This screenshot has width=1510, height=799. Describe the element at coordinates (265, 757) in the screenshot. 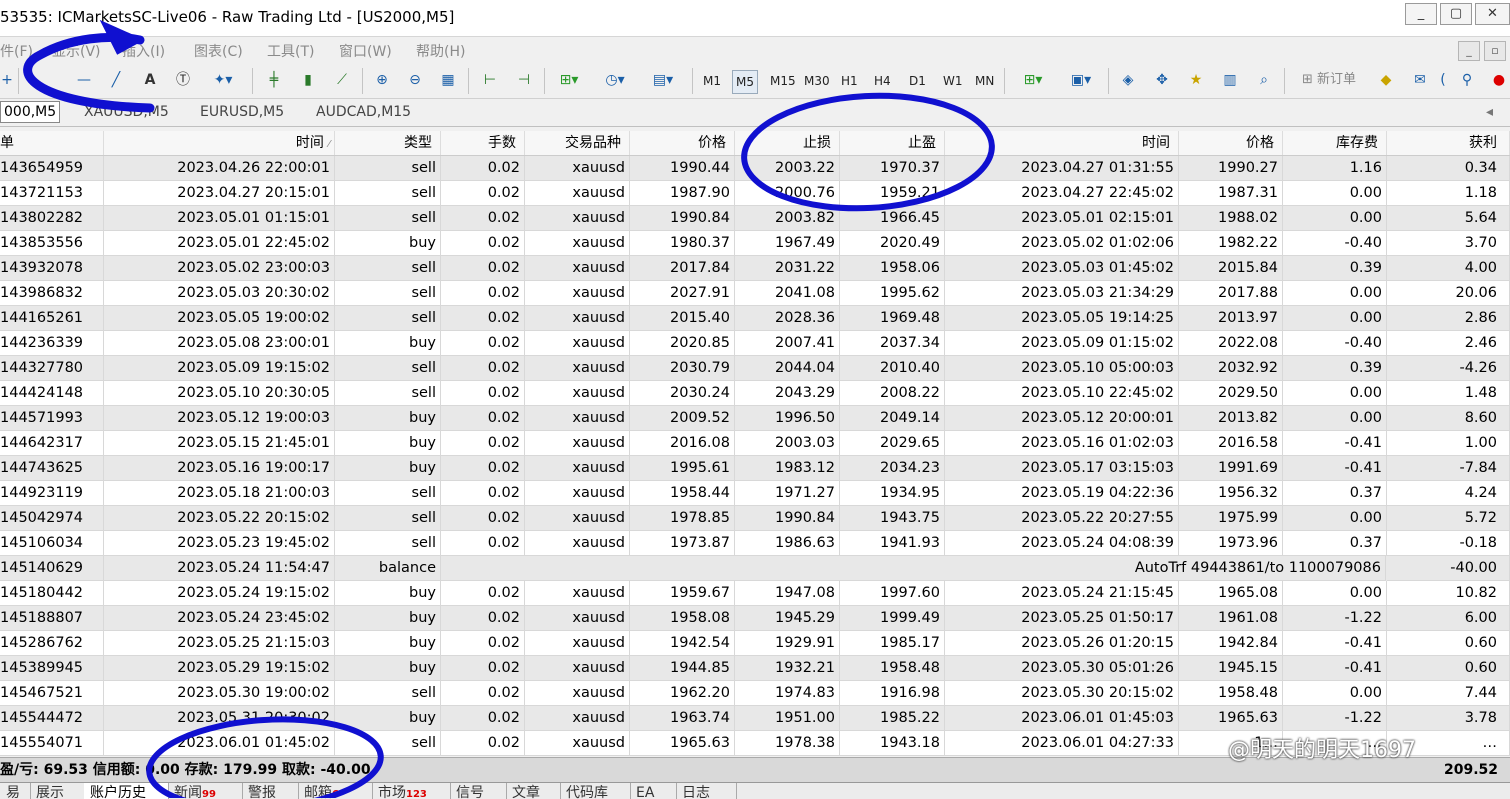

I see `annotation-circle-summary` at that location.